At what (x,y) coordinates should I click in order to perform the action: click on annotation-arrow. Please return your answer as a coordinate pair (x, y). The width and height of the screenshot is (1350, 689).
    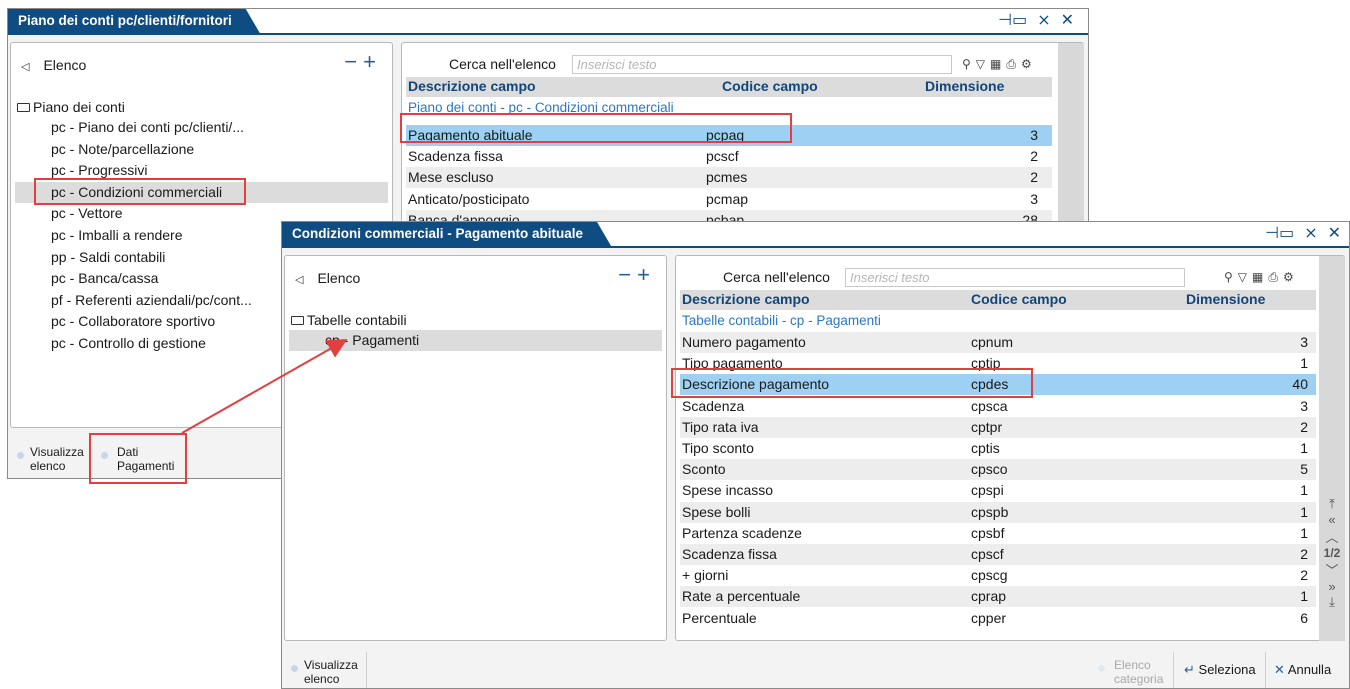
    Looking at the image, I should click on (264, 386).